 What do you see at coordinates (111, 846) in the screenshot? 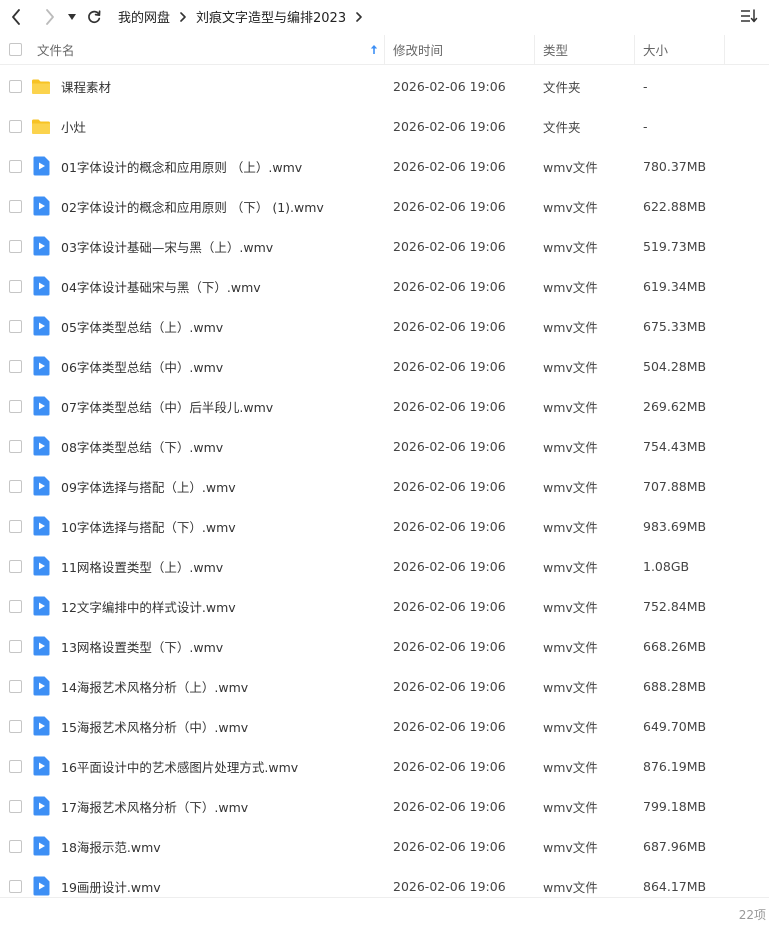
I see `file-name: 18海报示范.wmv` at bounding box center [111, 846].